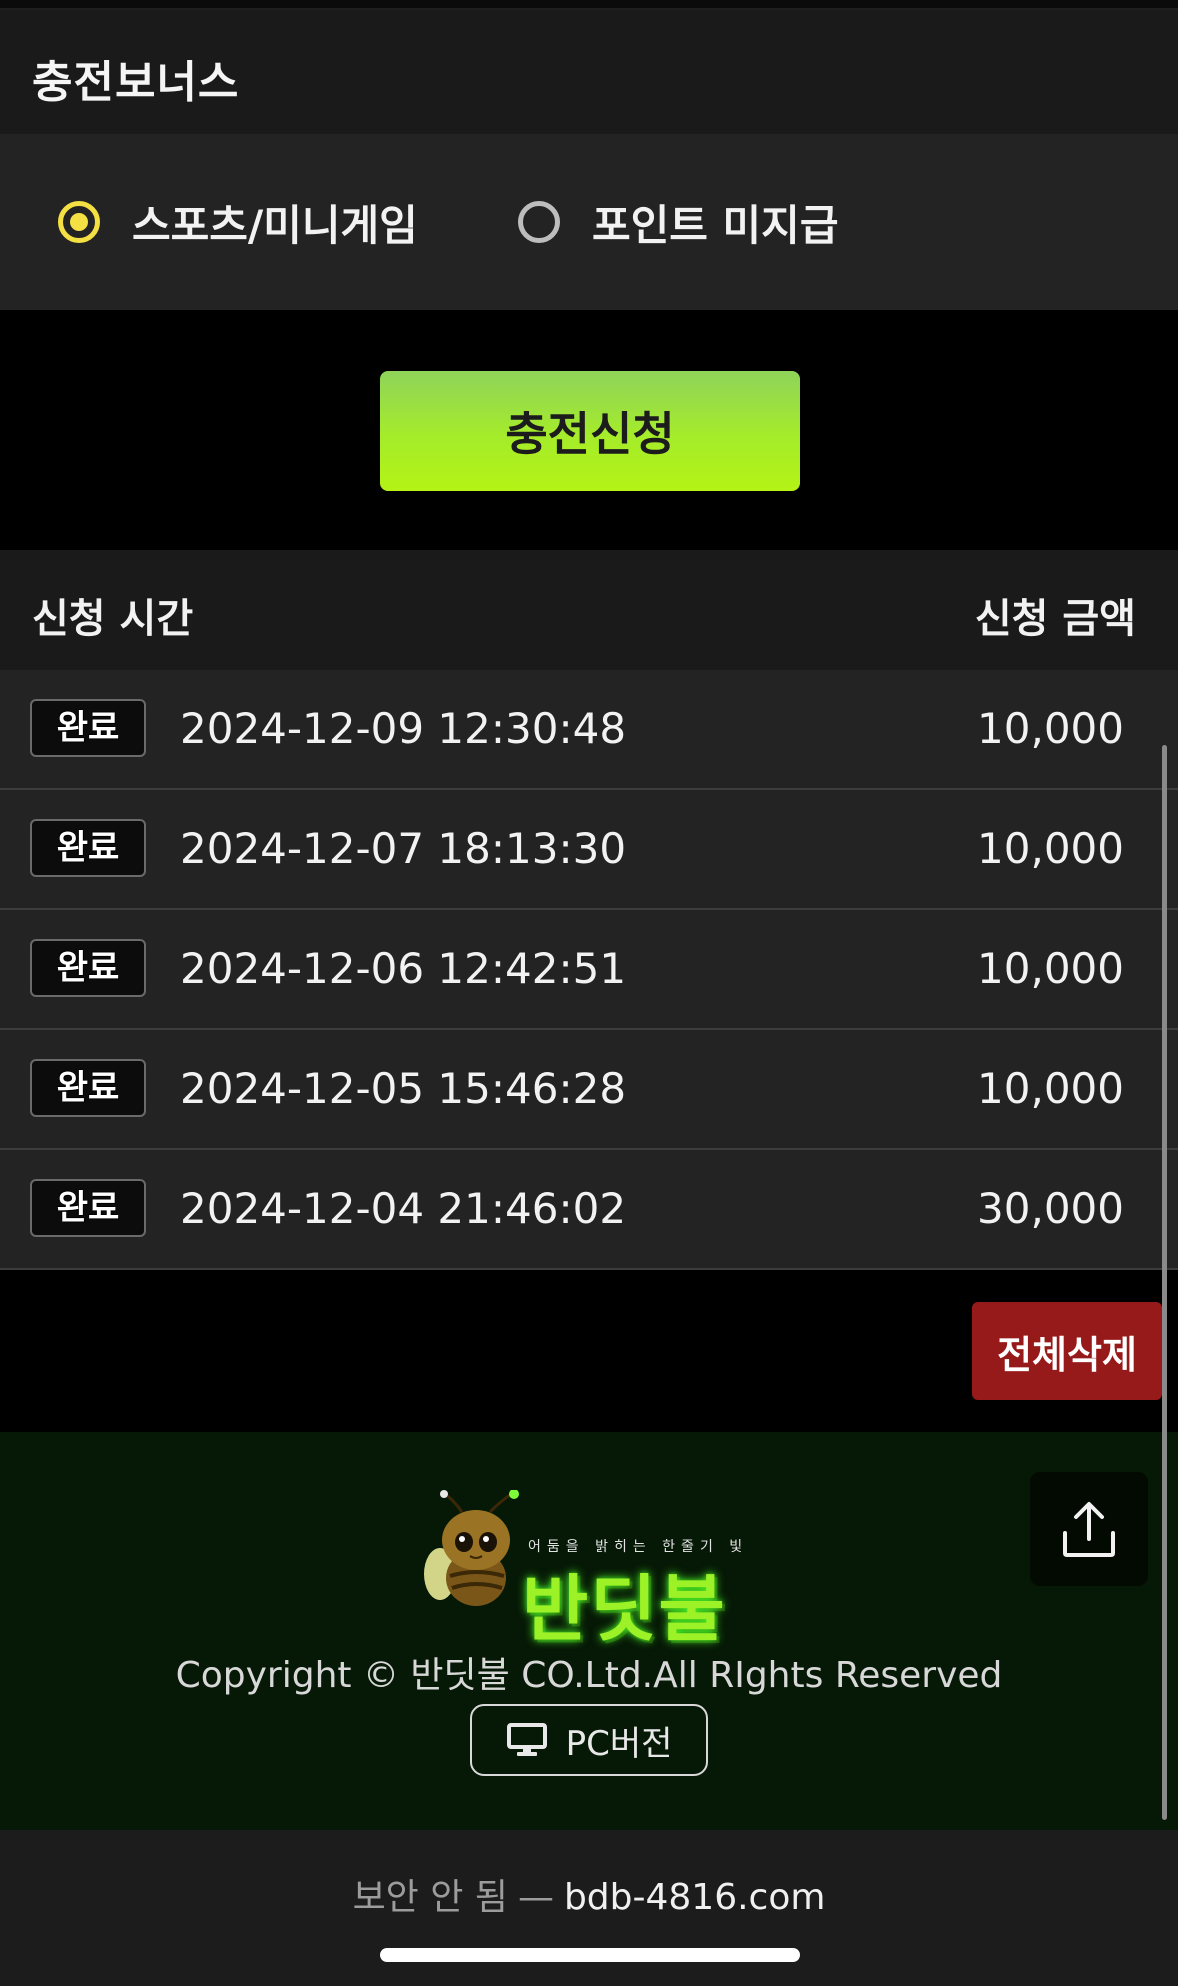 The height and width of the screenshot is (1986, 1178). What do you see at coordinates (588, 1563) in the screenshot?
I see `site-logo: 어둠을 밝히는 한줄기 빛 반딧불` at bounding box center [588, 1563].